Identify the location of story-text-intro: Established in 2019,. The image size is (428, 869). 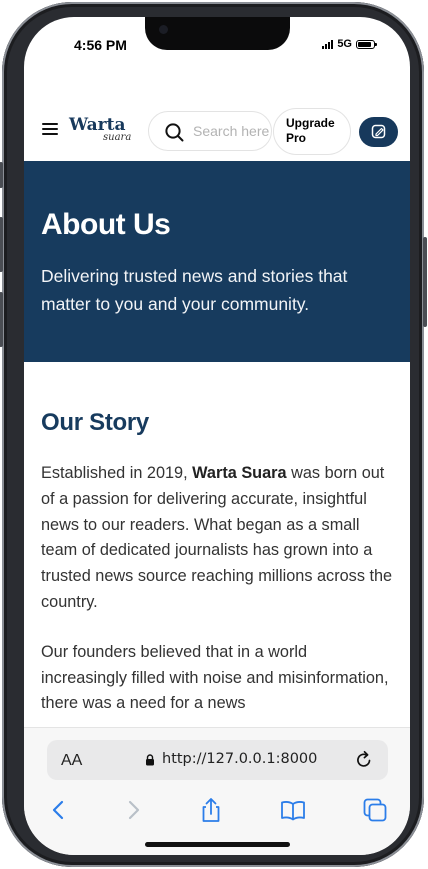
(117, 473).